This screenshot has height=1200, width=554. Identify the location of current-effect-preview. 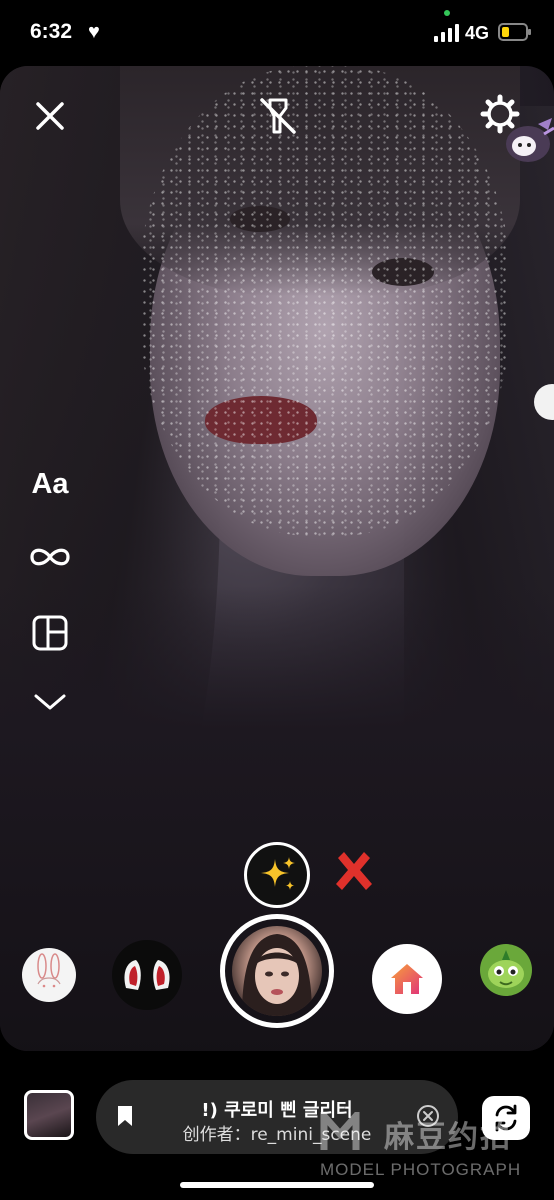
(277, 971).